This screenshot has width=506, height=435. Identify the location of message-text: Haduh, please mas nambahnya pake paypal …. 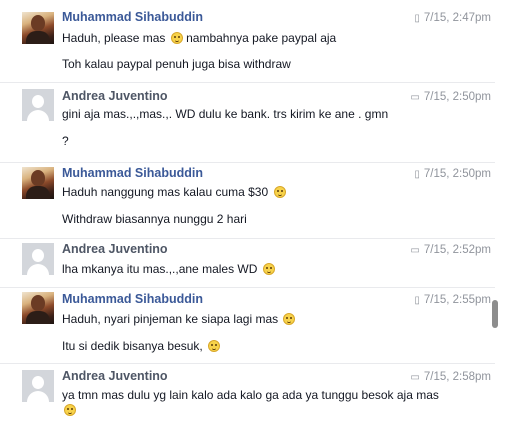
(199, 38).